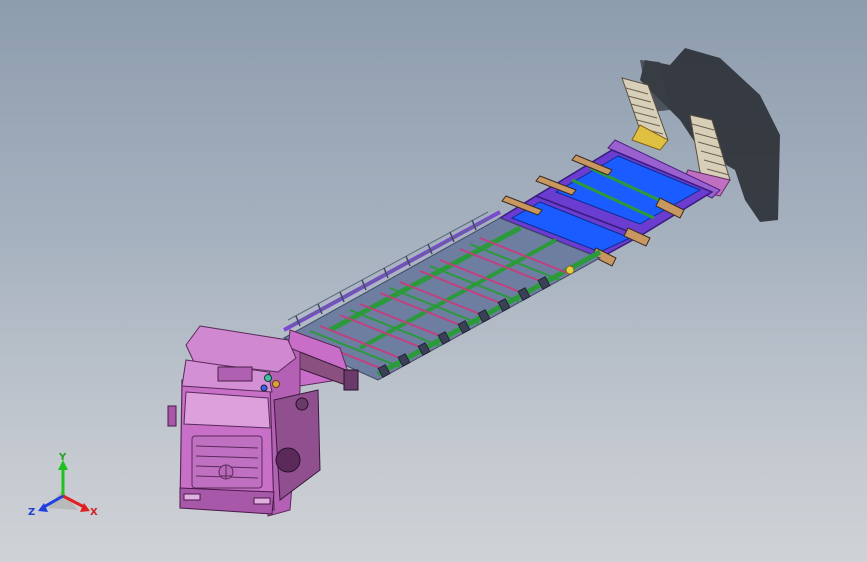  Describe the element at coordinates (62, 457) in the screenshot. I see `y-axis-label: Y` at that location.